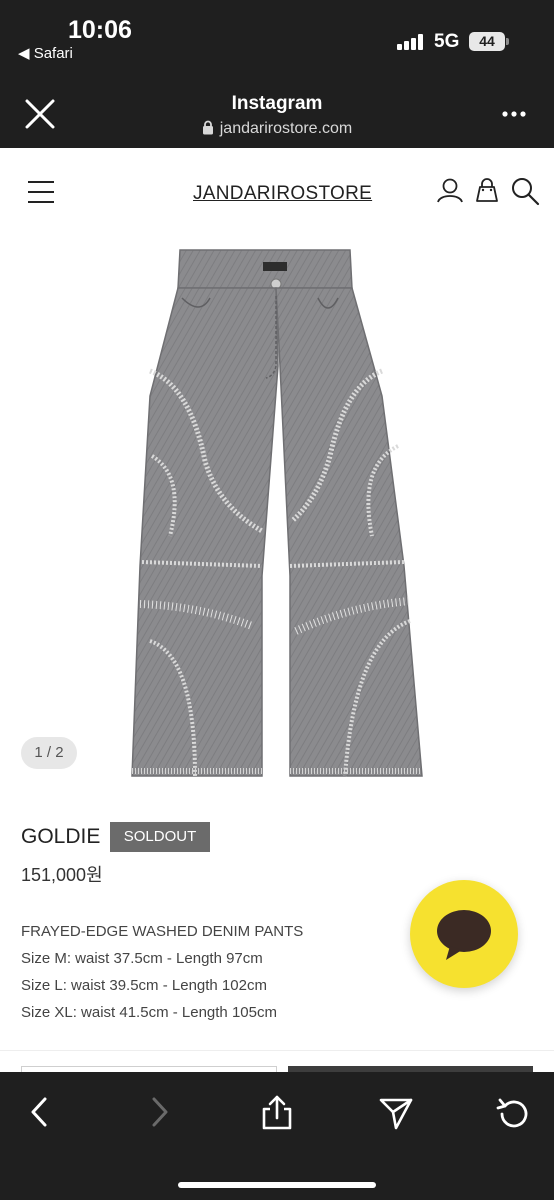 This screenshot has width=554, height=1200. I want to click on search-button, so click(525, 191).